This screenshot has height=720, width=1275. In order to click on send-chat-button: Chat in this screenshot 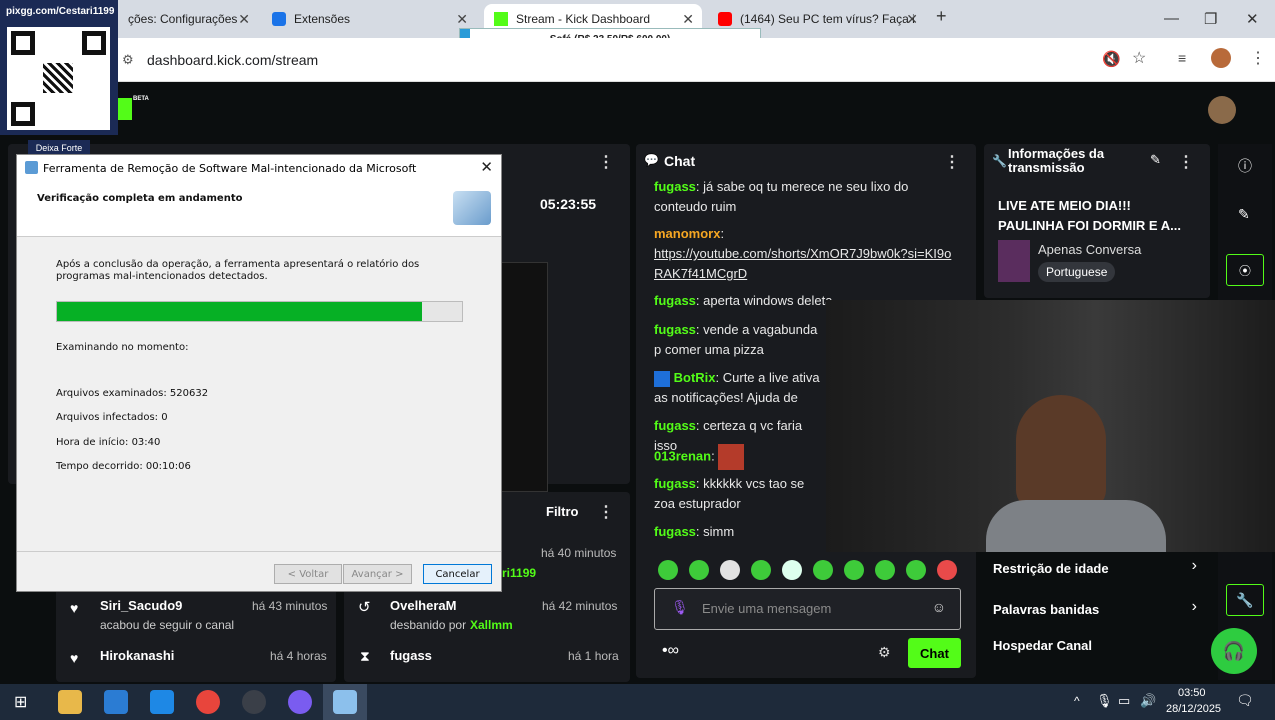, I will do `click(934, 653)`.